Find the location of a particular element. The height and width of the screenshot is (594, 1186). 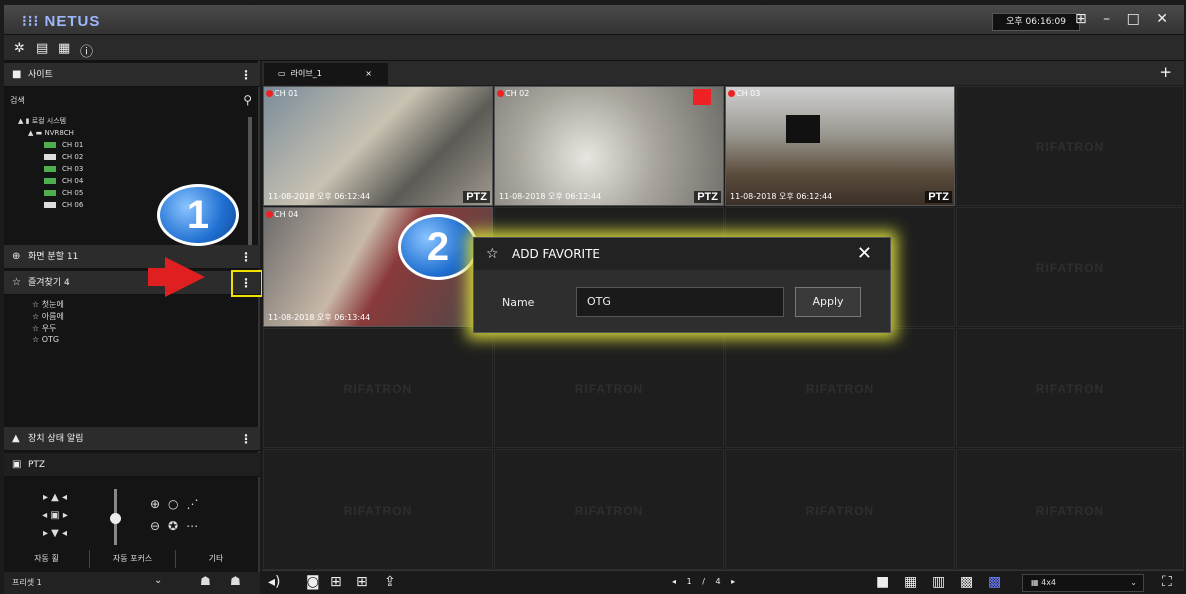

ptz-zoom-controls: ⊕○⋰ ⊖✪⋯ is located at coordinates (178, 515).